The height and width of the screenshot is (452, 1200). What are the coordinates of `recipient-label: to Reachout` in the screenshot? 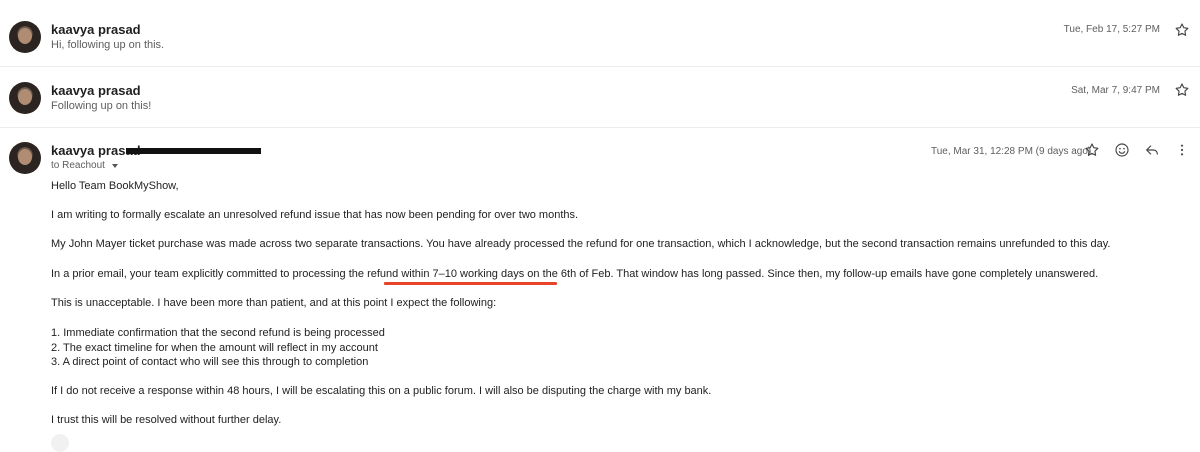 It's located at (78, 165).